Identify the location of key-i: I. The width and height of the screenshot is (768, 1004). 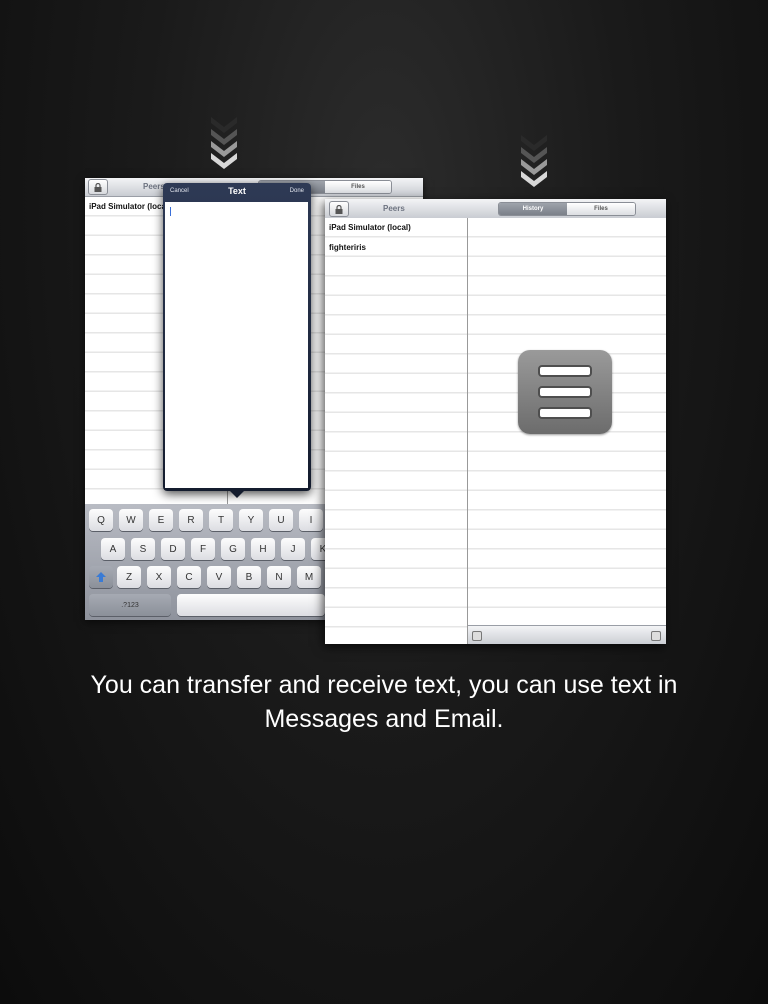
(311, 520).